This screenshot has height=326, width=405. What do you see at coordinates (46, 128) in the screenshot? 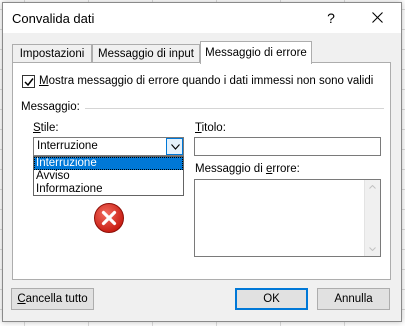
I see `style-label: Stile:` at bounding box center [46, 128].